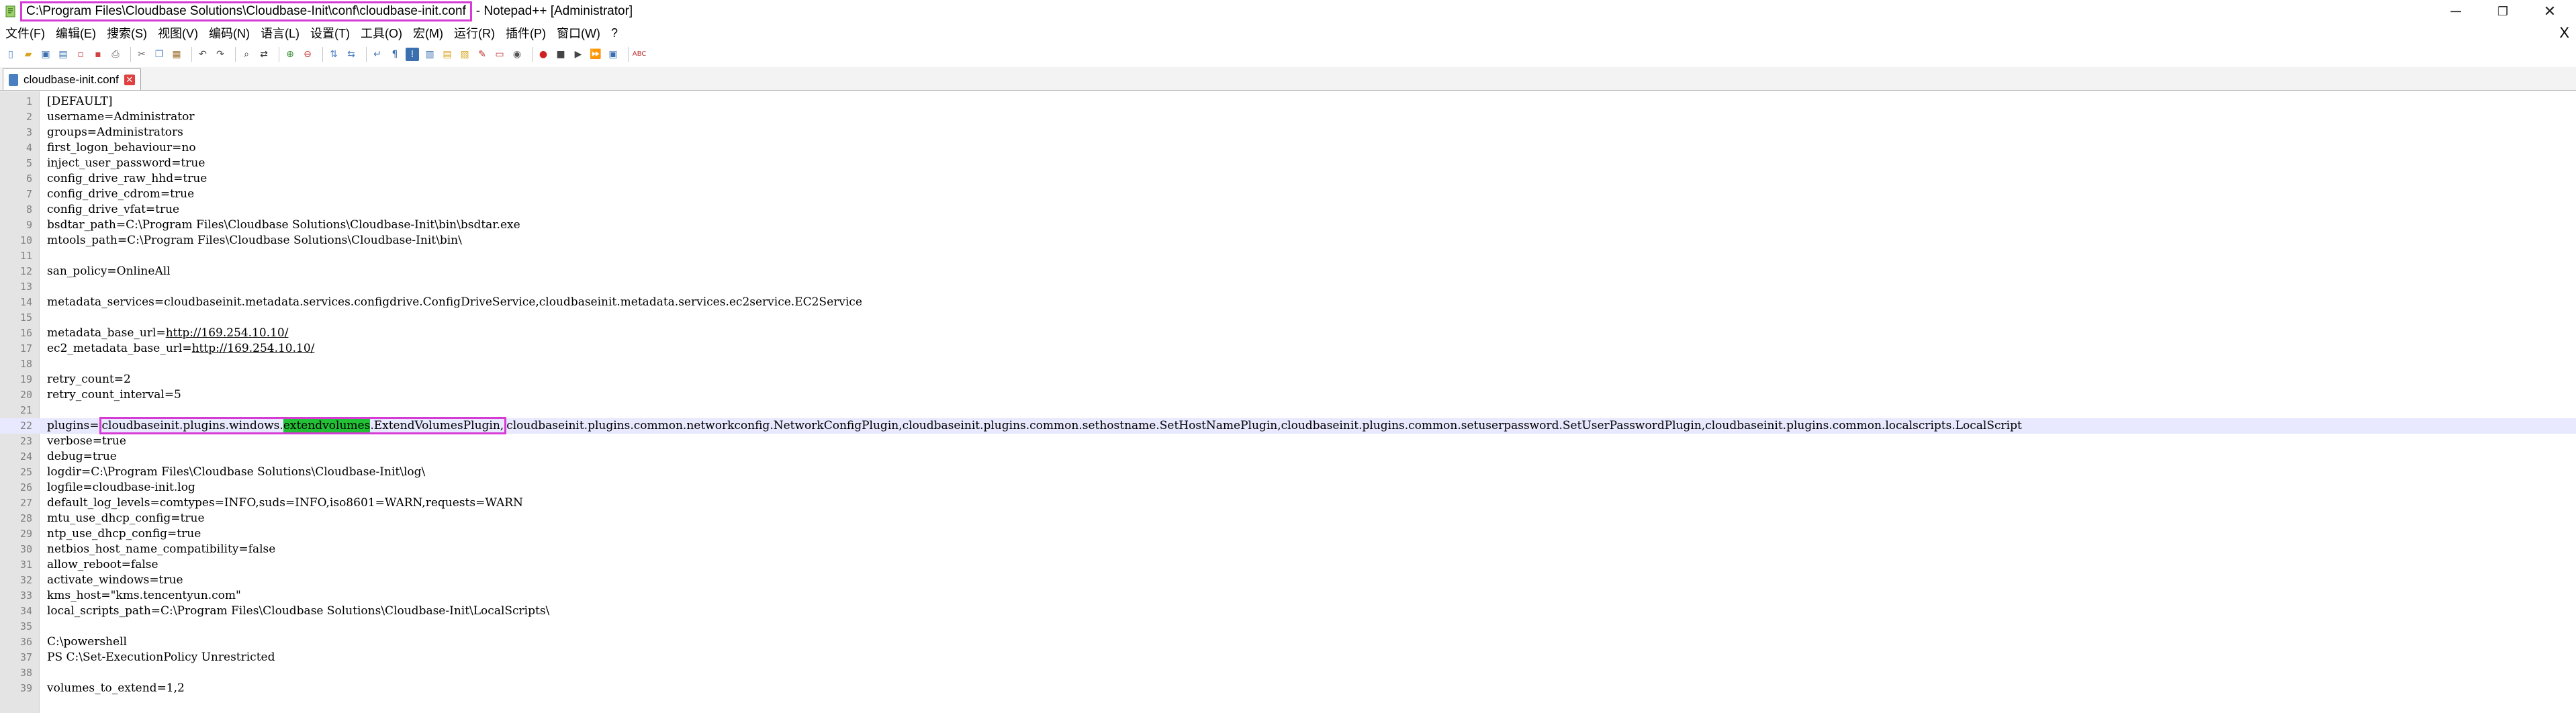 This screenshot has width=2576, height=713. What do you see at coordinates (543, 54) in the screenshot?
I see `record-macro-icon: ●` at bounding box center [543, 54].